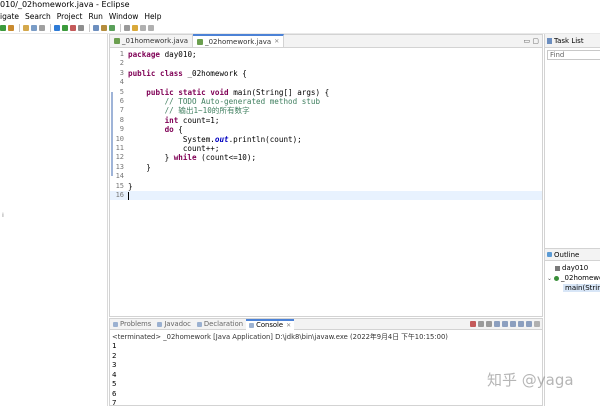 The height and width of the screenshot is (406, 600). What do you see at coordinates (326, 196) in the screenshot?
I see `code-line: 16` at bounding box center [326, 196].